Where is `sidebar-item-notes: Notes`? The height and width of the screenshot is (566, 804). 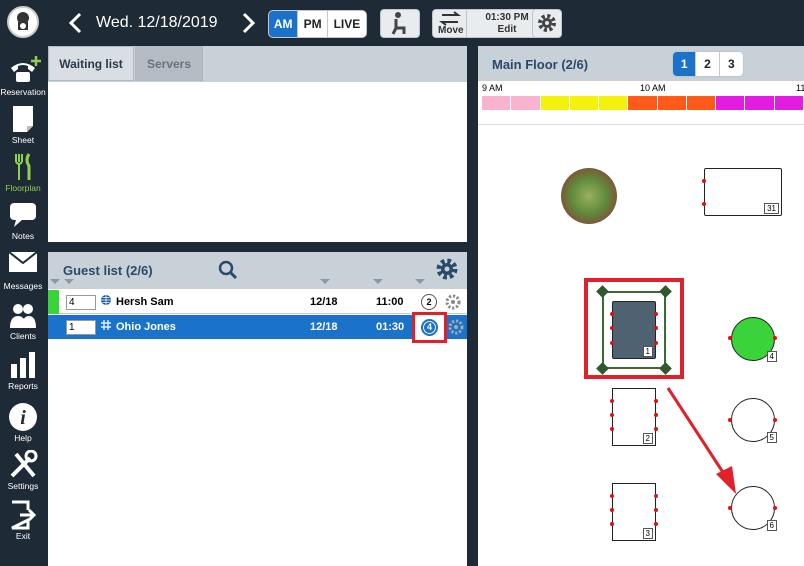
sidebar-item-notes: Notes is located at coordinates (23, 220).